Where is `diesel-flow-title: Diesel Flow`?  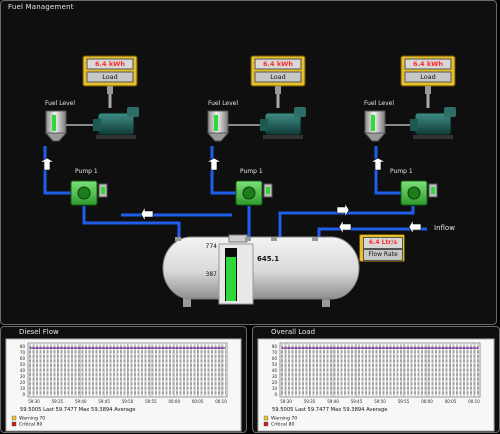
diesel-flow-title: Diesel Flow is located at coordinates (39, 332).